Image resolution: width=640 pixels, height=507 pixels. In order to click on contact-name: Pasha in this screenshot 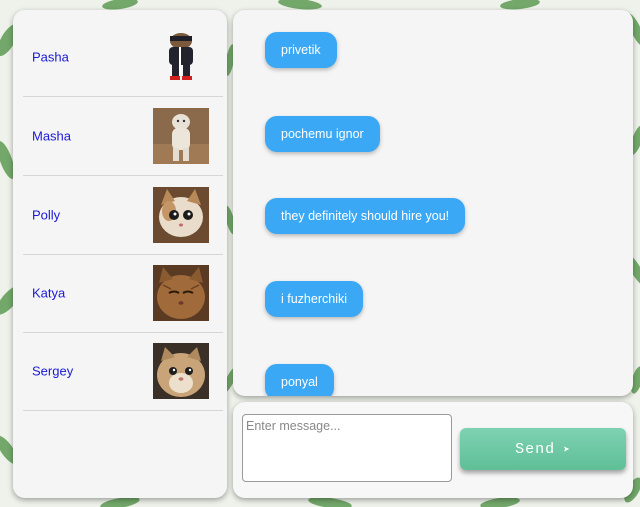, I will do `click(50, 57)`.